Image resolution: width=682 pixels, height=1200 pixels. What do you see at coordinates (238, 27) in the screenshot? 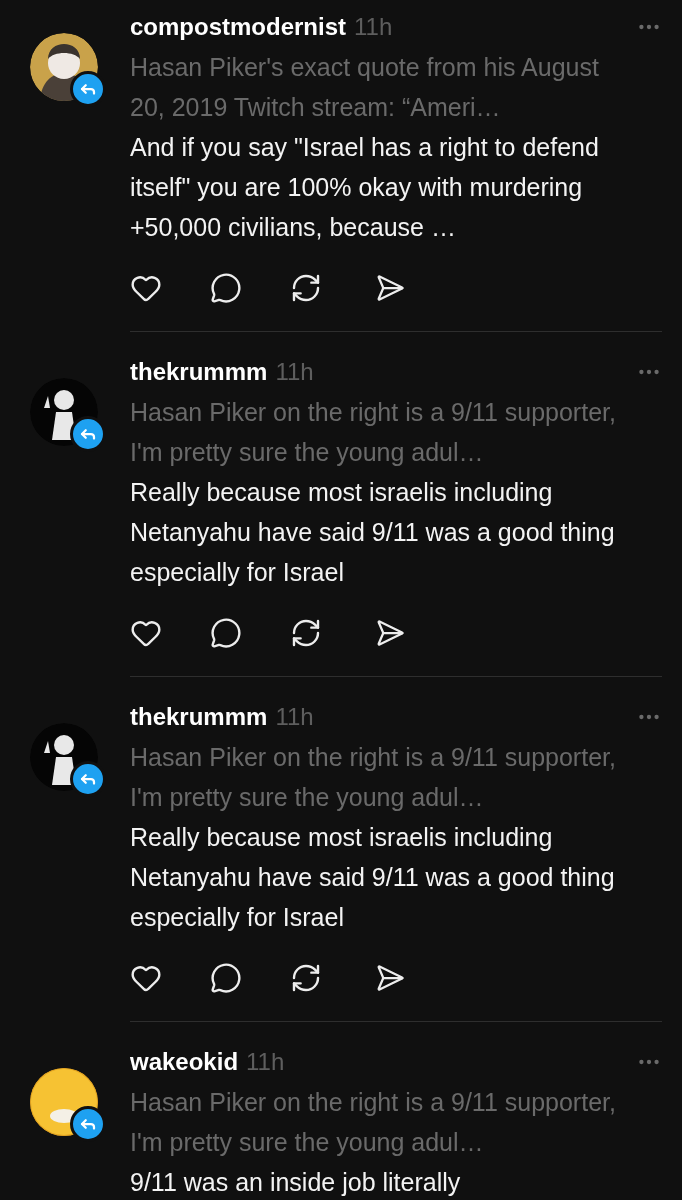
I see `username: compostmodernist` at bounding box center [238, 27].